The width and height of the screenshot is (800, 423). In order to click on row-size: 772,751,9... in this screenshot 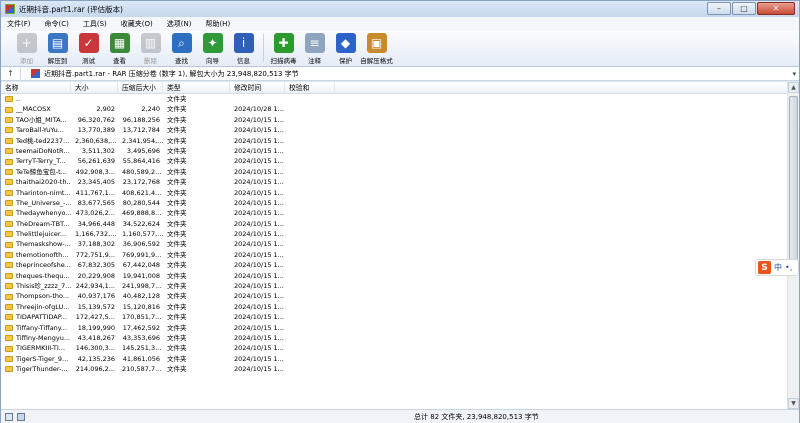, I will do `click(95, 254)`.